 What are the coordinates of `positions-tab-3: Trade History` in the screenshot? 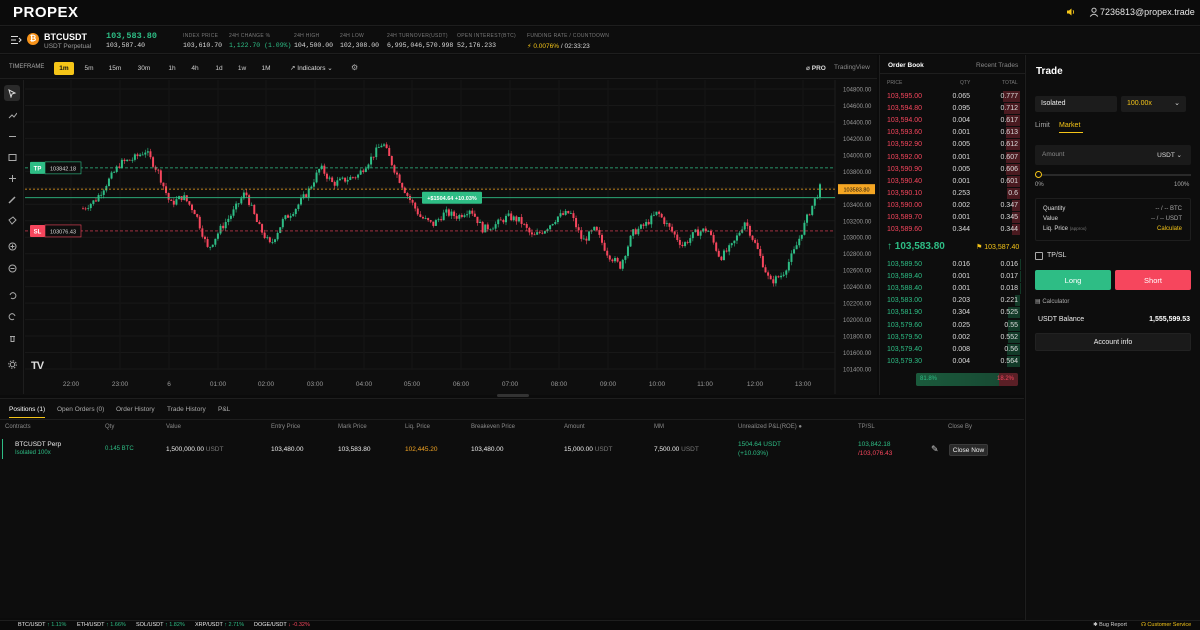 It's located at (186, 409).